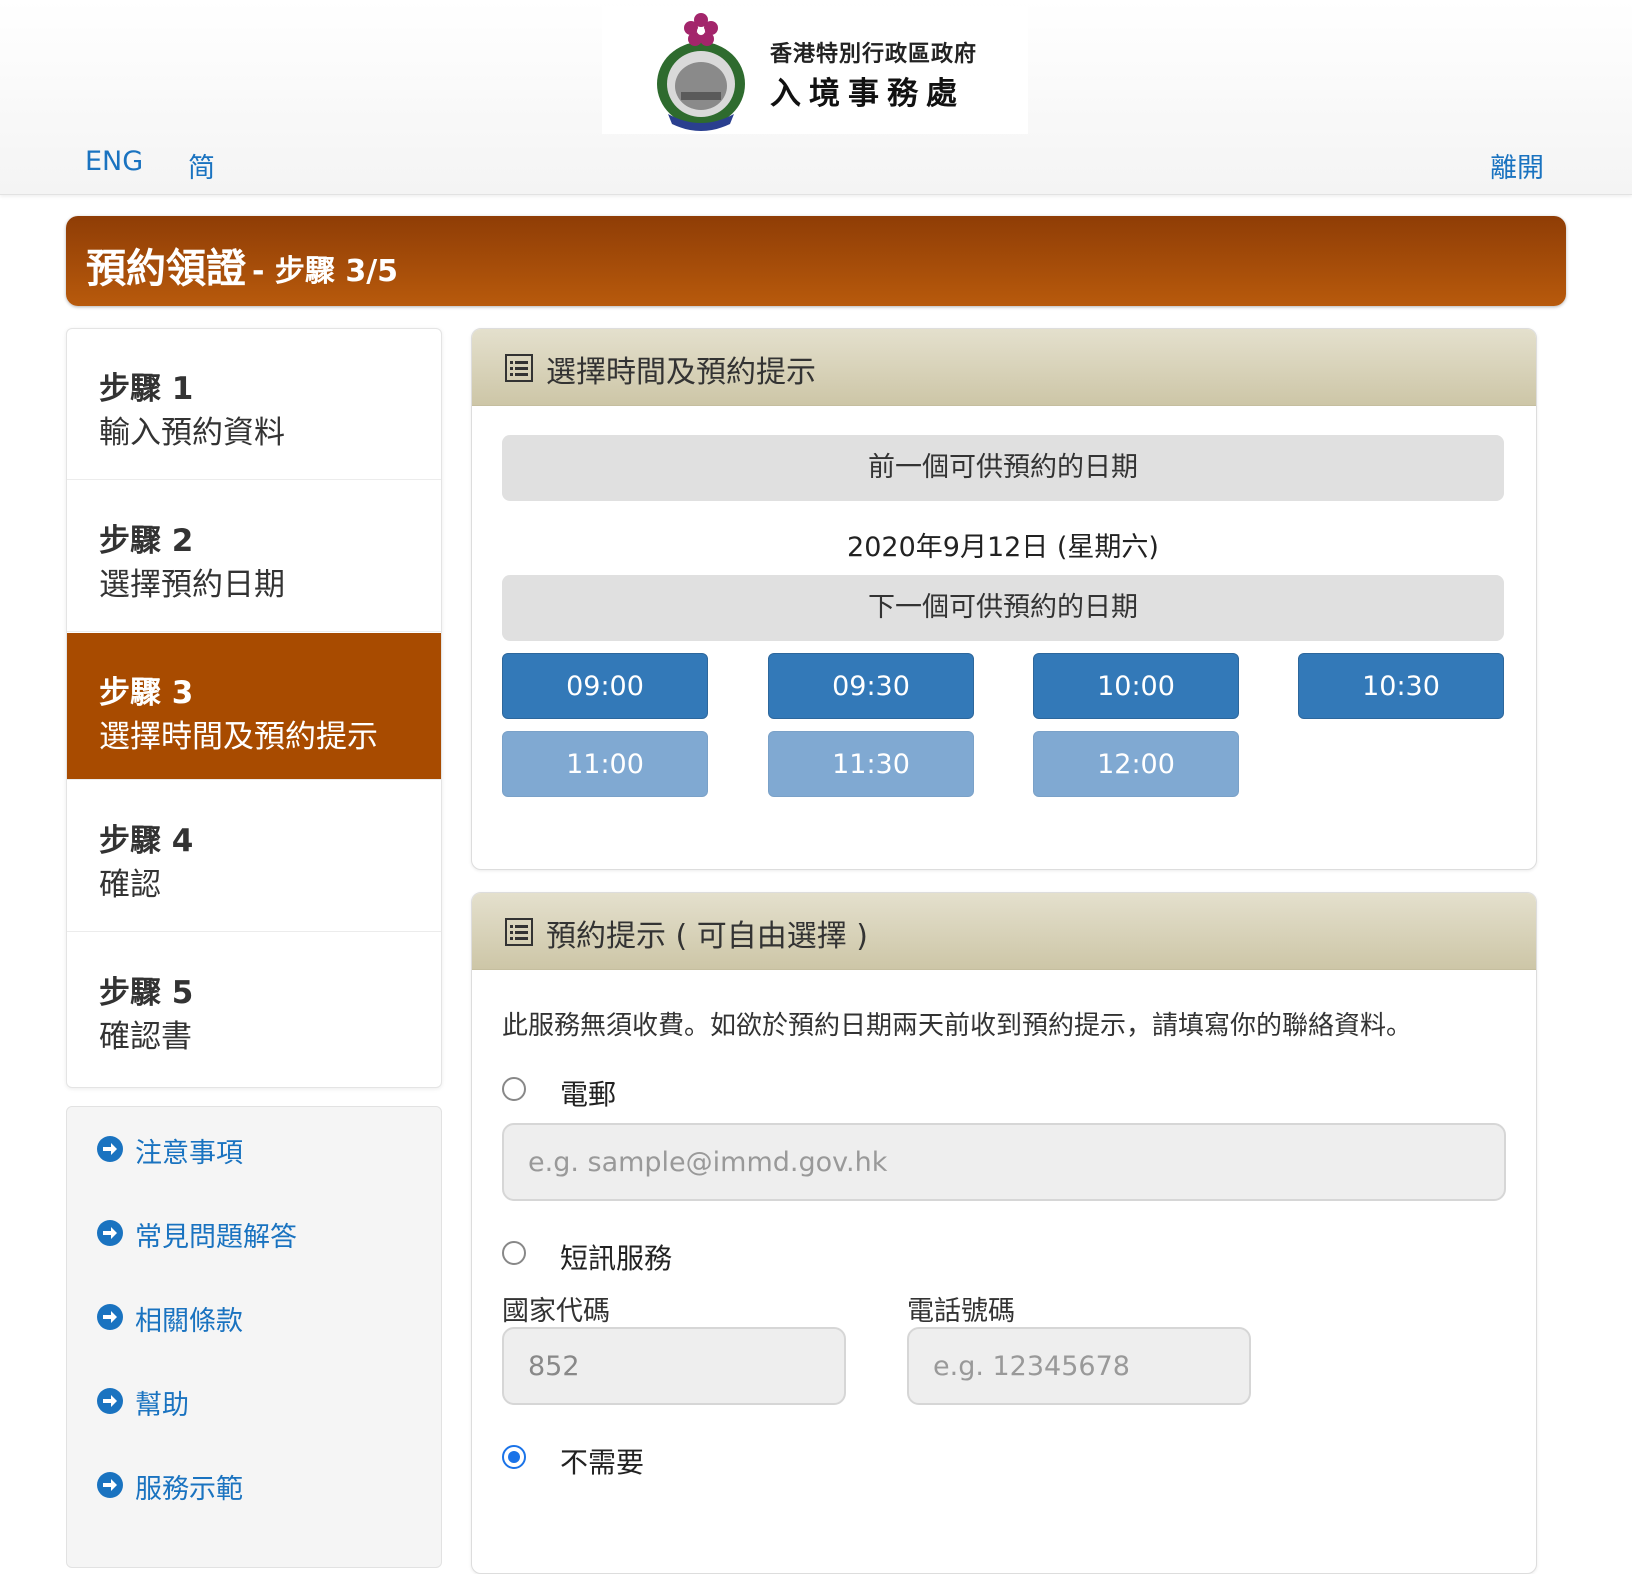 The image size is (1632, 1574). What do you see at coordinates (192, 433) in the screenshot?
I see `step-label: 輸入預約資料` at bounding box center [192, 433].